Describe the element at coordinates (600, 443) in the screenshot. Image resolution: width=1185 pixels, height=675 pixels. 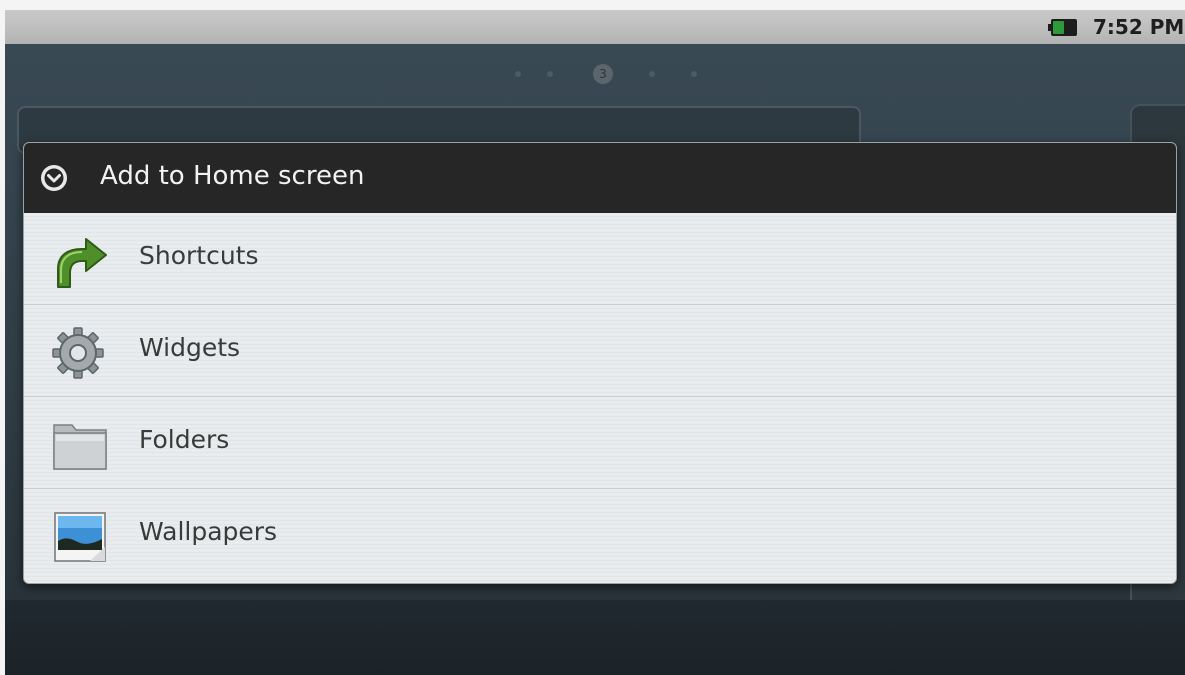
I see `list-item-folders: Folders` at that location.